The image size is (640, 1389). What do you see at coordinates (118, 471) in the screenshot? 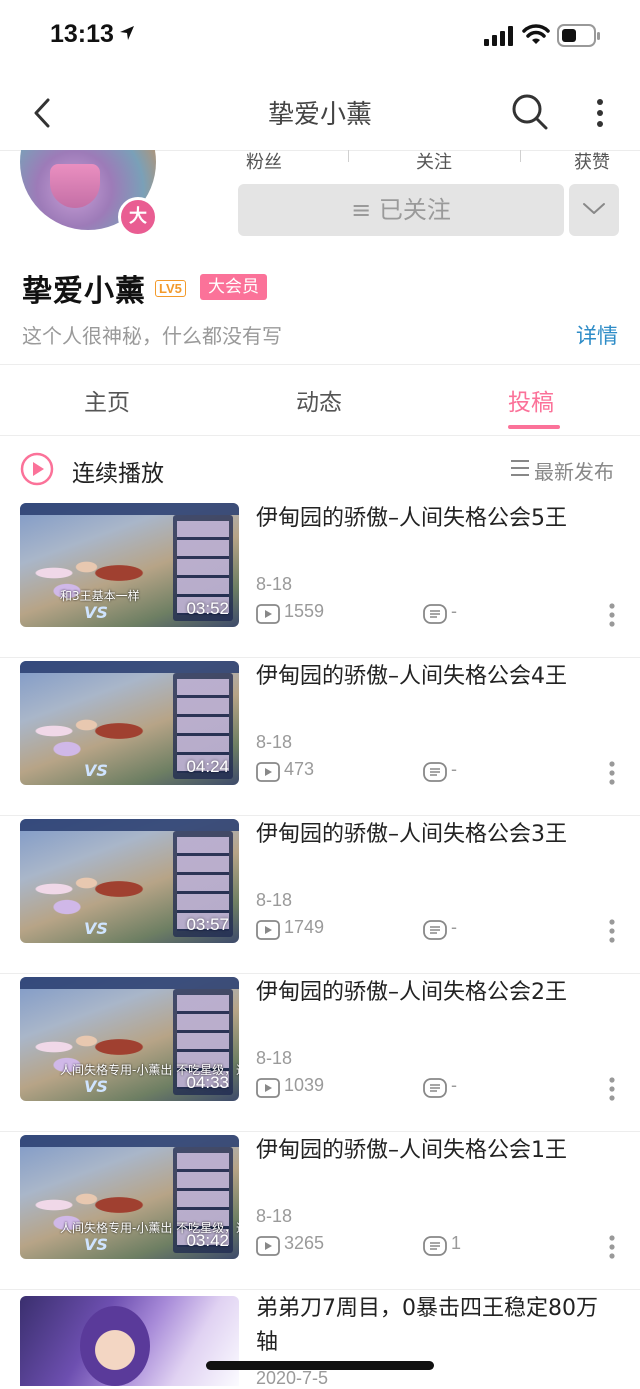
I see `continuous-play-button: 连续播放` at bounding box center [118, 471].